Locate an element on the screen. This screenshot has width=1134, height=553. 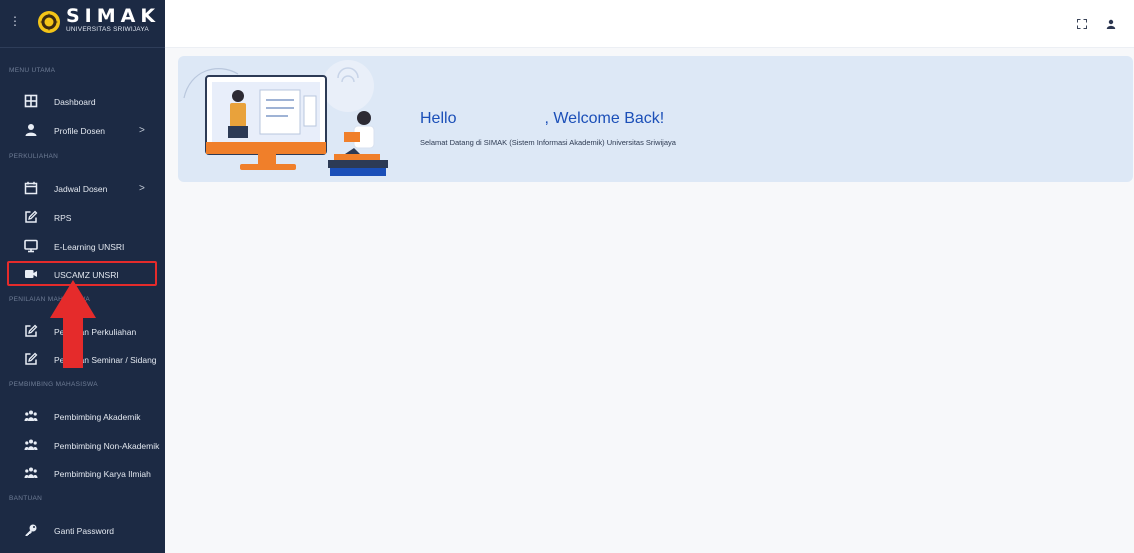
sidebar-item-pembimbing-non-akademik: Pembimbing Non-Akademik is located at coordinates (82, 446).